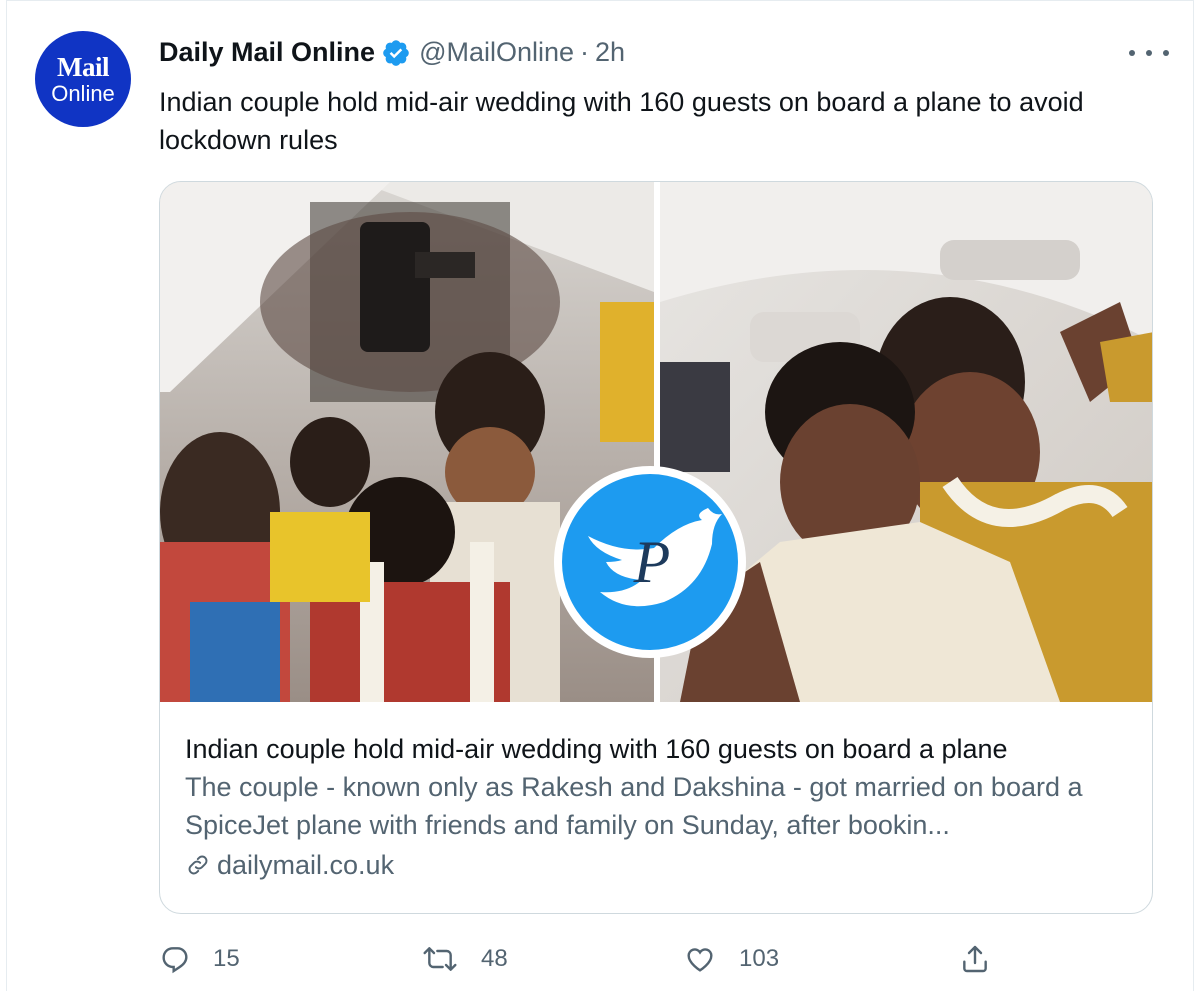 The image size is (1200, 991). I want to click on retweet-icon, so click(440, 959).